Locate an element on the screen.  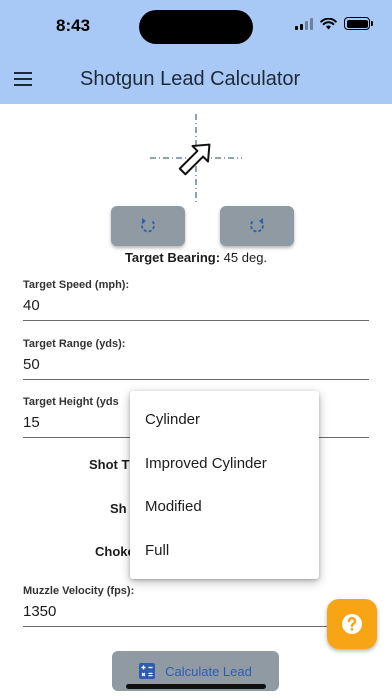
choke-dropdown-menu: Cylinder Improved Cylinder Modified Full is located at coordinates (224, 485).